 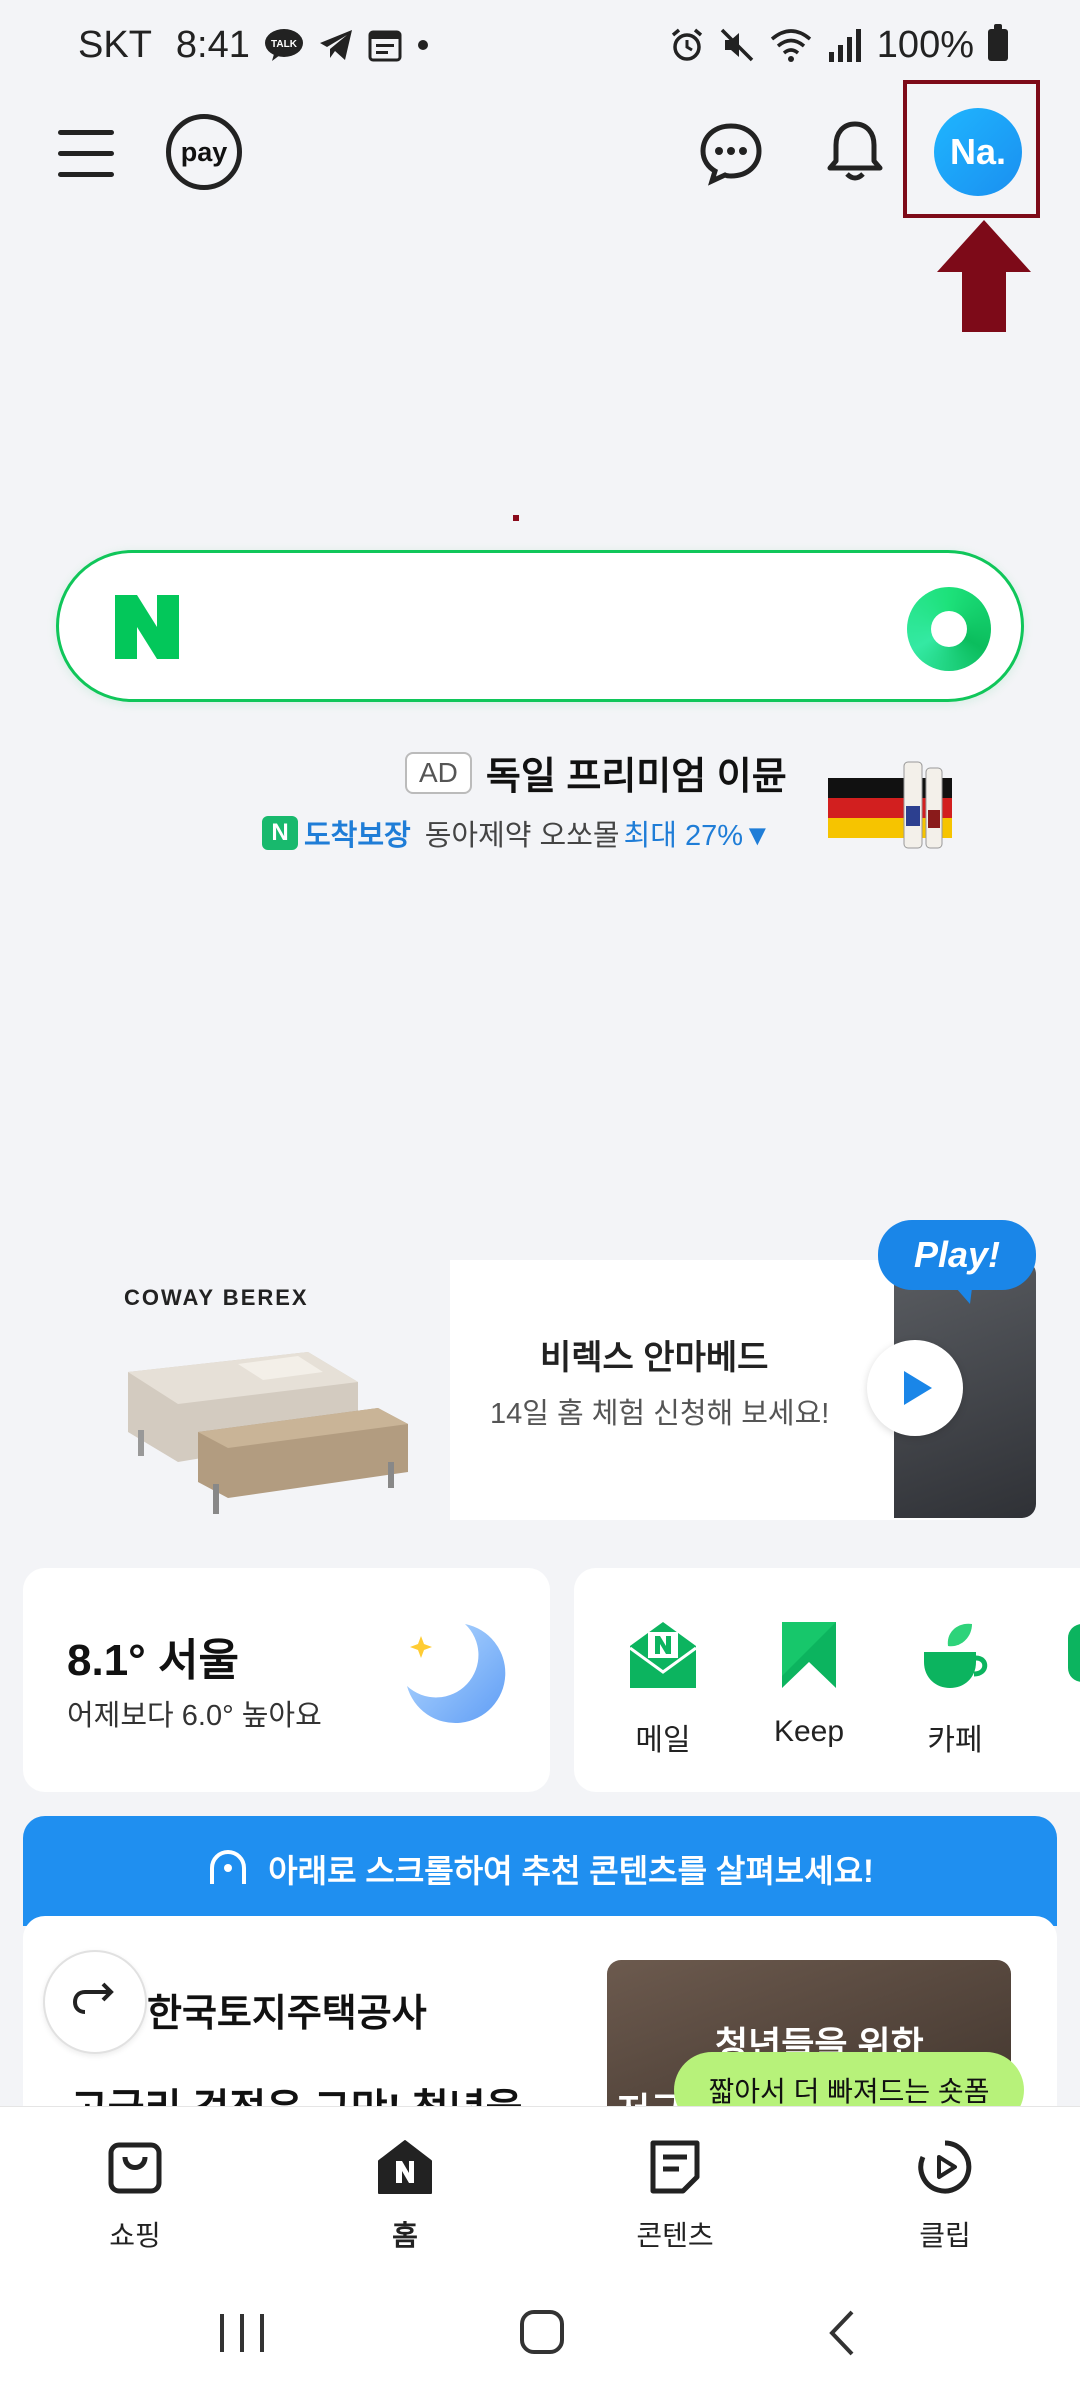 What do you see at coordinates (522, 836) in the screenshot?
I see `ad-seller: 동아제약 오쏘몰` at bounding box center [522, 836].